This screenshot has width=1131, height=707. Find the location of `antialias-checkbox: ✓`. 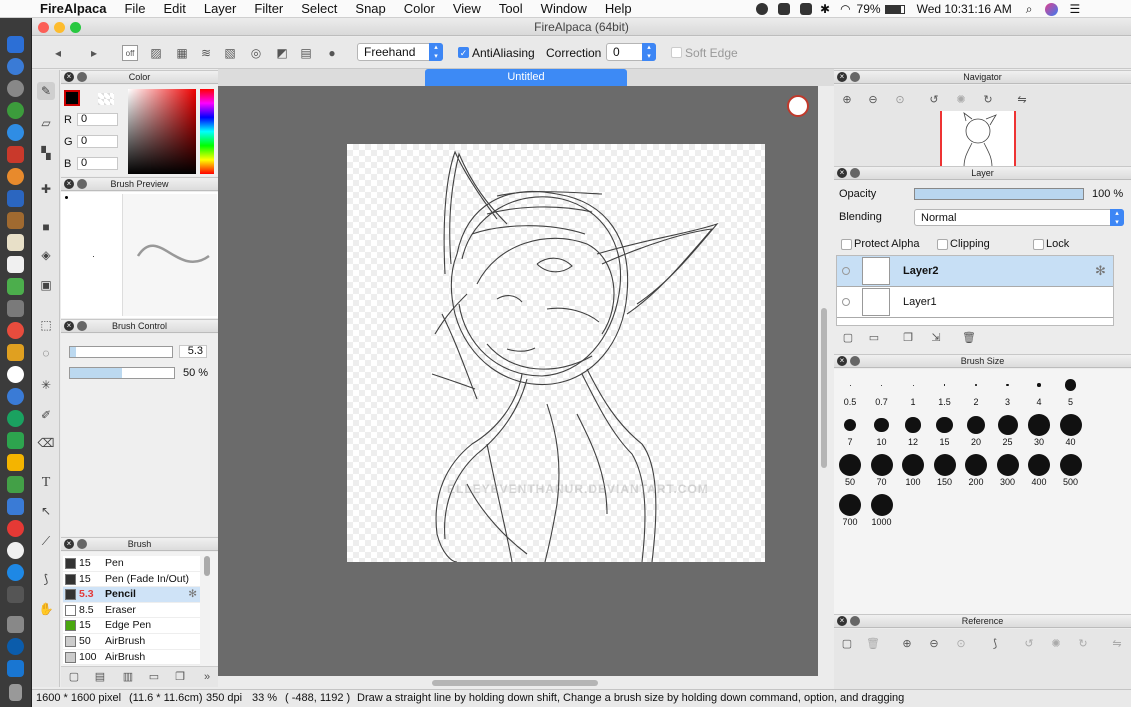

antialias-checkbox: ✓ is located at coordinates (463, 52).